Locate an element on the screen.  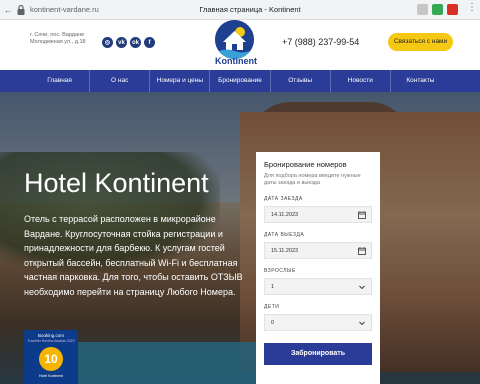
nav-item-news: Новости is located at coordinates (361, 81).